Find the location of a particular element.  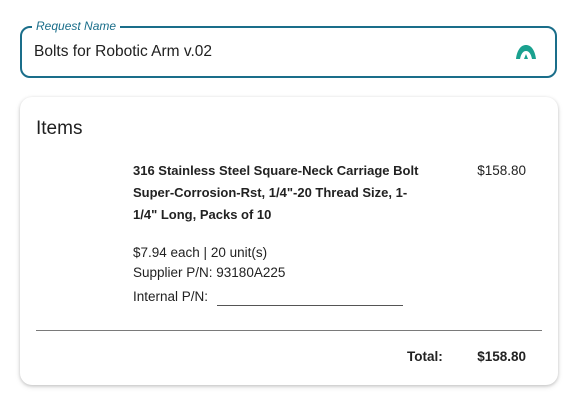

request-name-field: Request Name is located at coordinates (288, 48).